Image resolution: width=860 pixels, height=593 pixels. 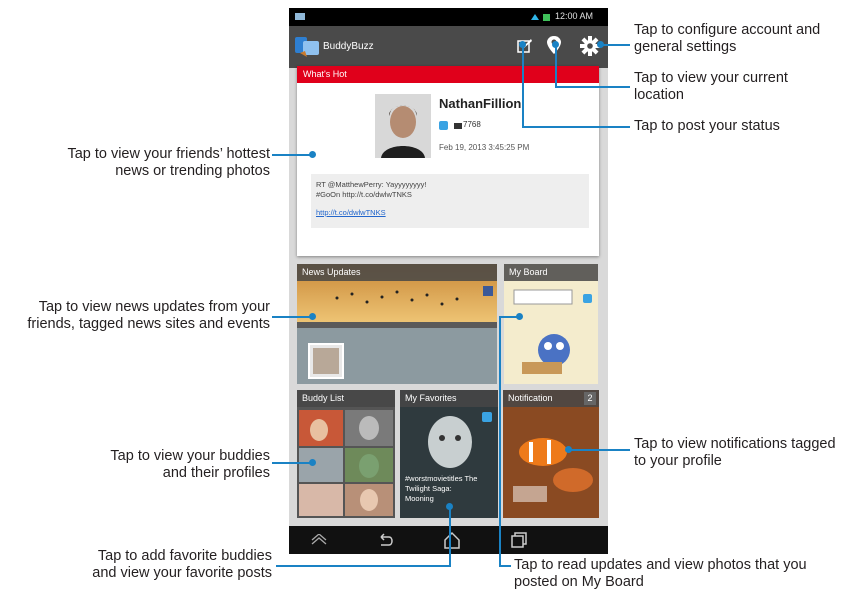 What do you see at coordinates (182, 573) in the screenshot?
I see `annotation-favorites-line2: and view your favorite posts` at bounding box center [182, 573].